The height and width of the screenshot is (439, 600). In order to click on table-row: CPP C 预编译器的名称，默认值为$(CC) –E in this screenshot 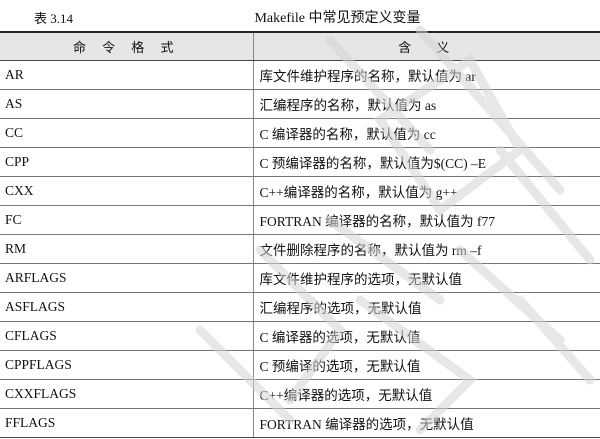, I will do `click(300, 162)`.